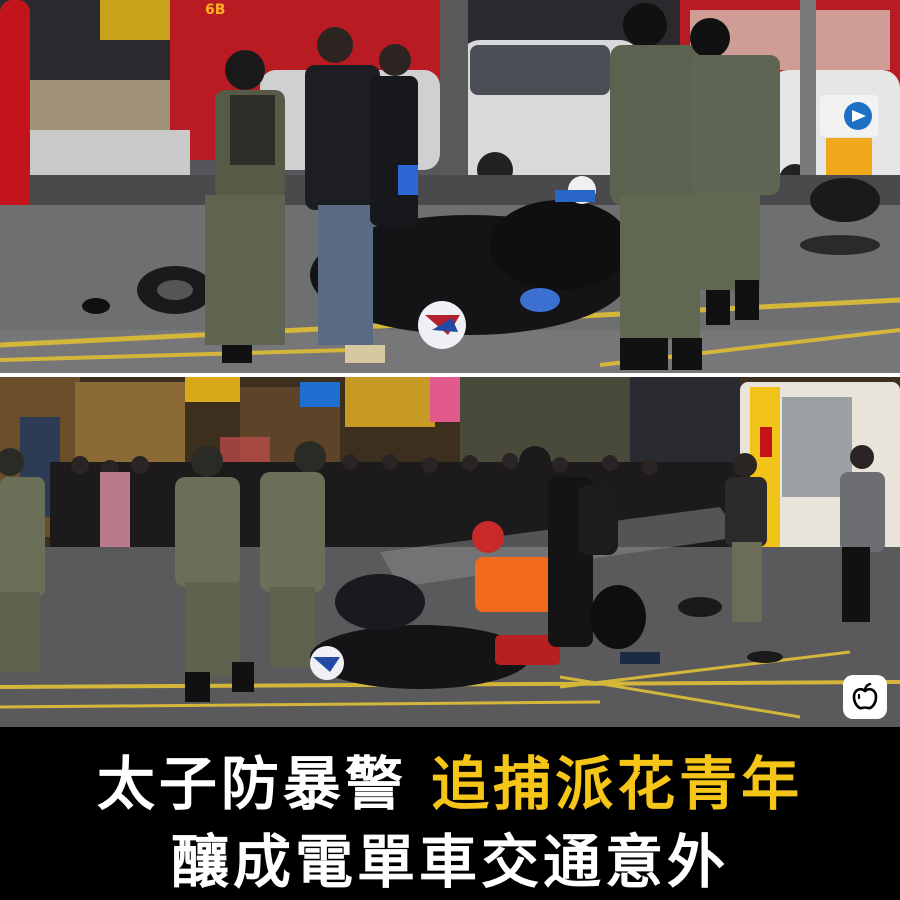 The width and height of the screenshot is (900, 900). Describe the element at coordinates (617, 784) in the screenshot. I see `headline-highlight-text: 追捕派花青年` at that location.